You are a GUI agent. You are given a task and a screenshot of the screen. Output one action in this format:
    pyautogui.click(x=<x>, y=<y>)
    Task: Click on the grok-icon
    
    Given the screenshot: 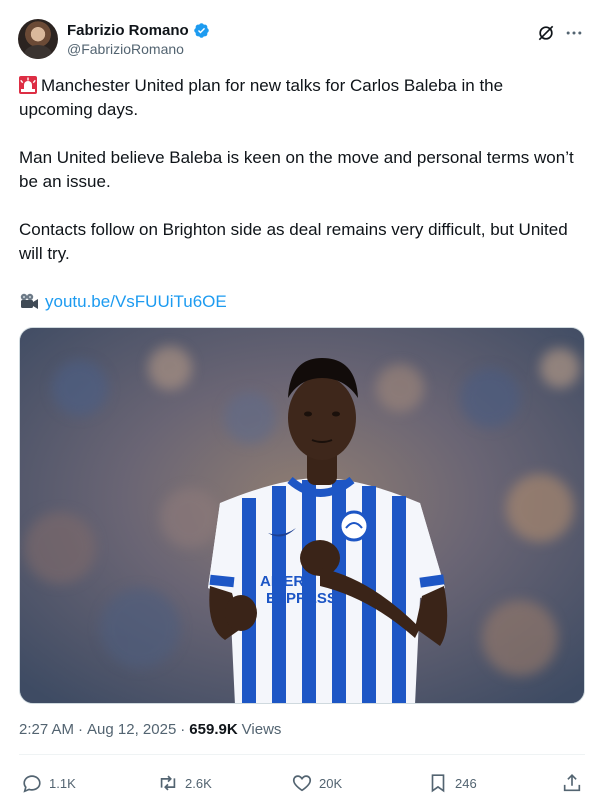 What is the action you would take?
    pyautogui.click(x=546, y=33)
    